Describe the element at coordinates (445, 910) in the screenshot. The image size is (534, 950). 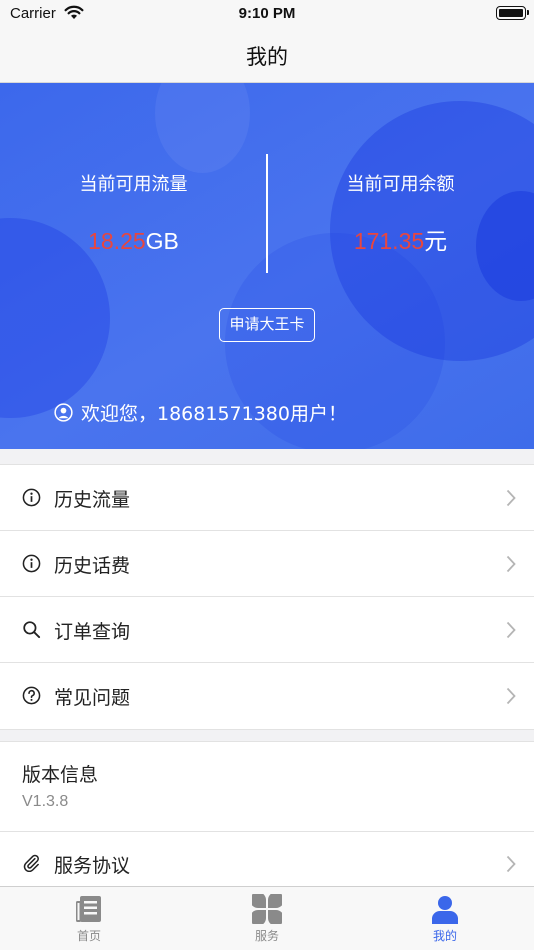
I see `person-icon` at that location.